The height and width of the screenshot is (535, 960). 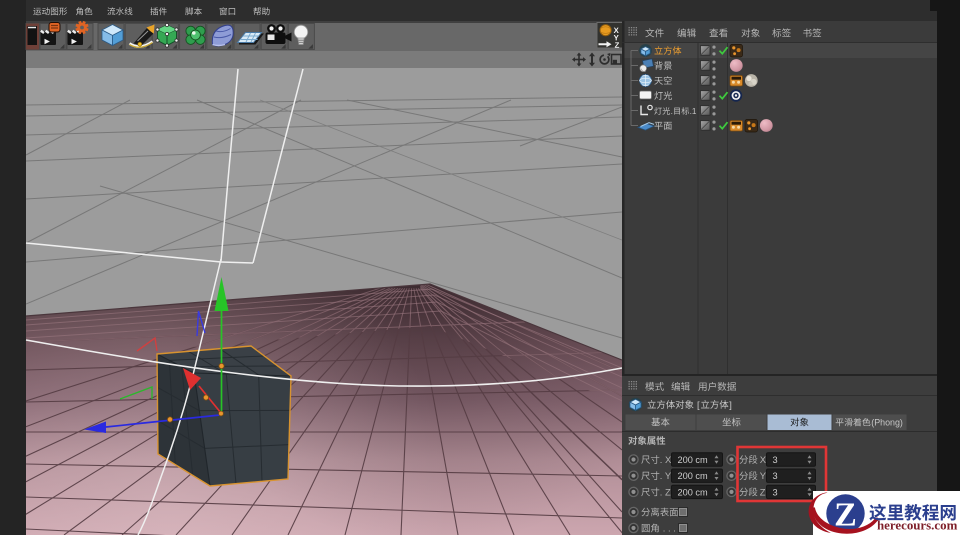 I want to click on svg-text: Y, so click(x=763, y=475).